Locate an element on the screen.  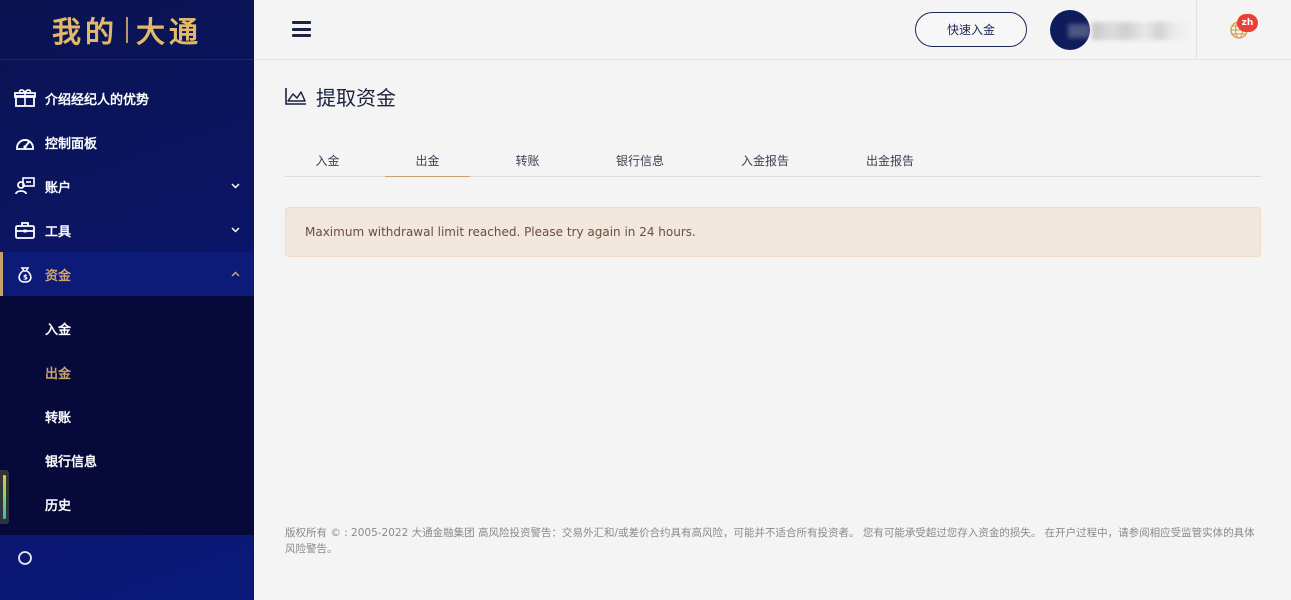
chevron-up-icon is located at coordinates (235, 274).